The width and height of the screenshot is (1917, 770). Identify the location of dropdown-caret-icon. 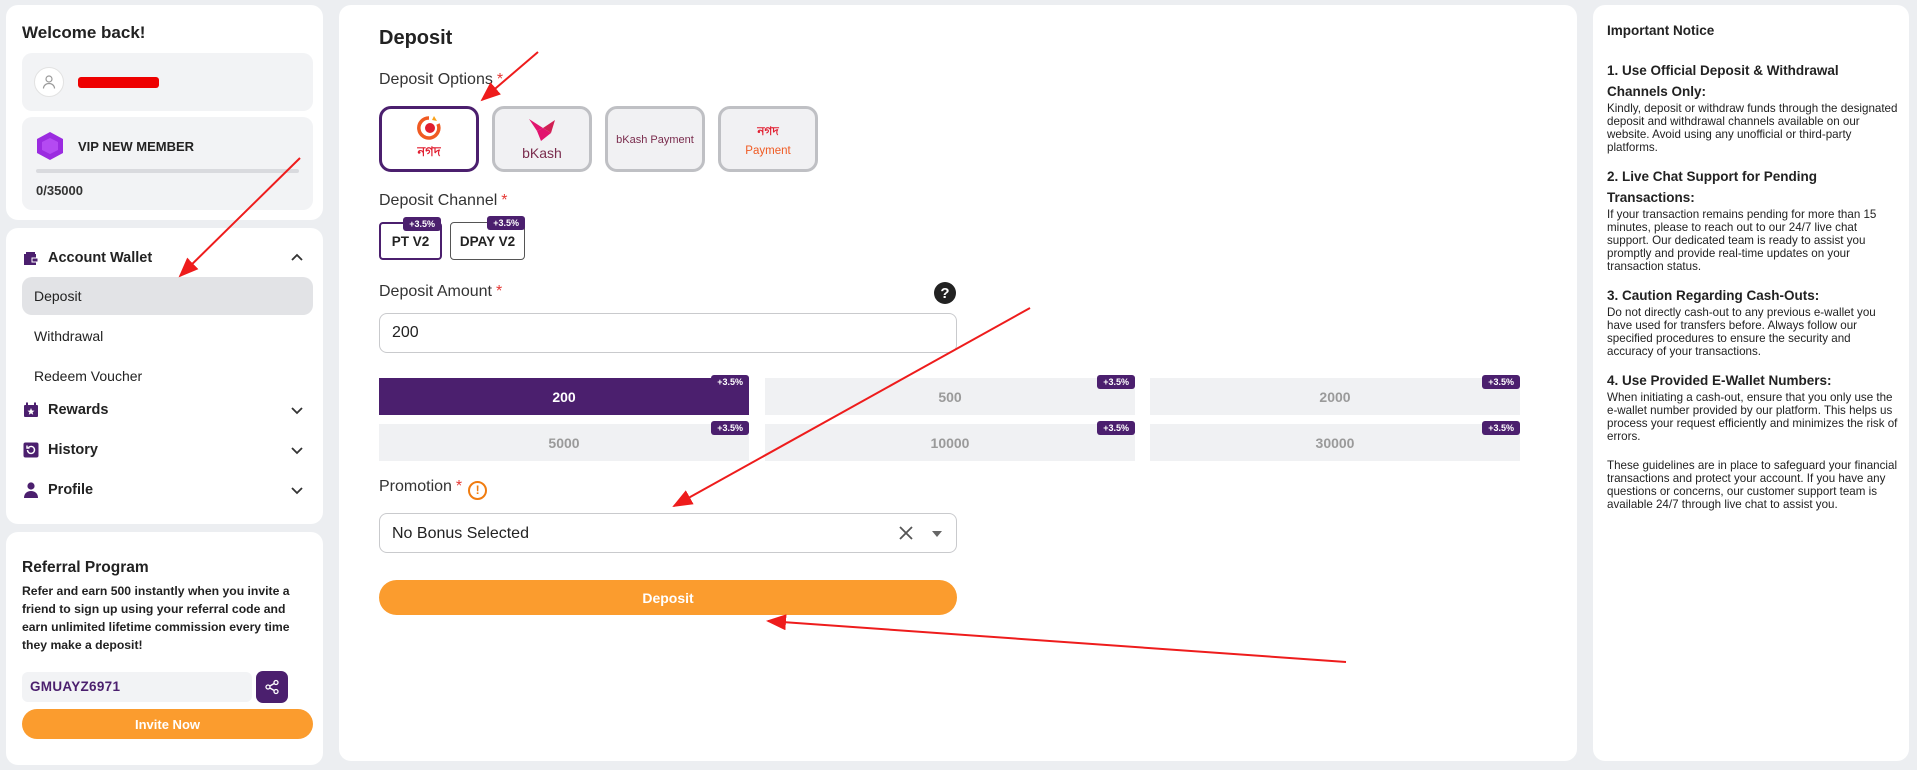
(937, 534).